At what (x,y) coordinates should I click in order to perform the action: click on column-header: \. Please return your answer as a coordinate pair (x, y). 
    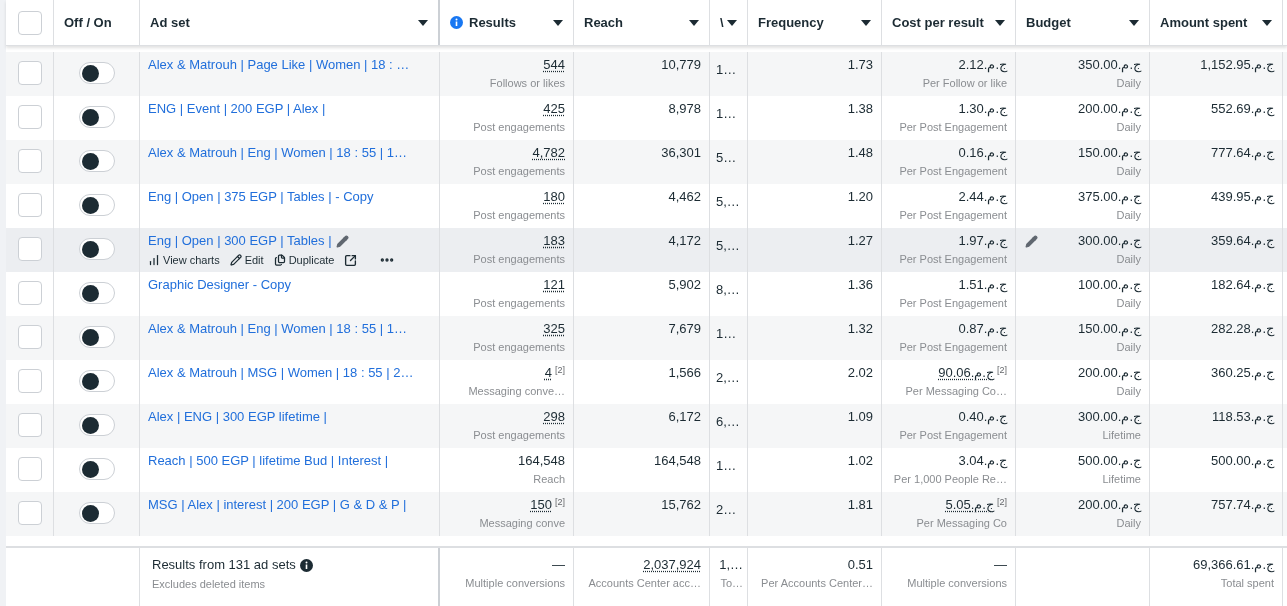
    Looking at the image, I should click on (729, 22).